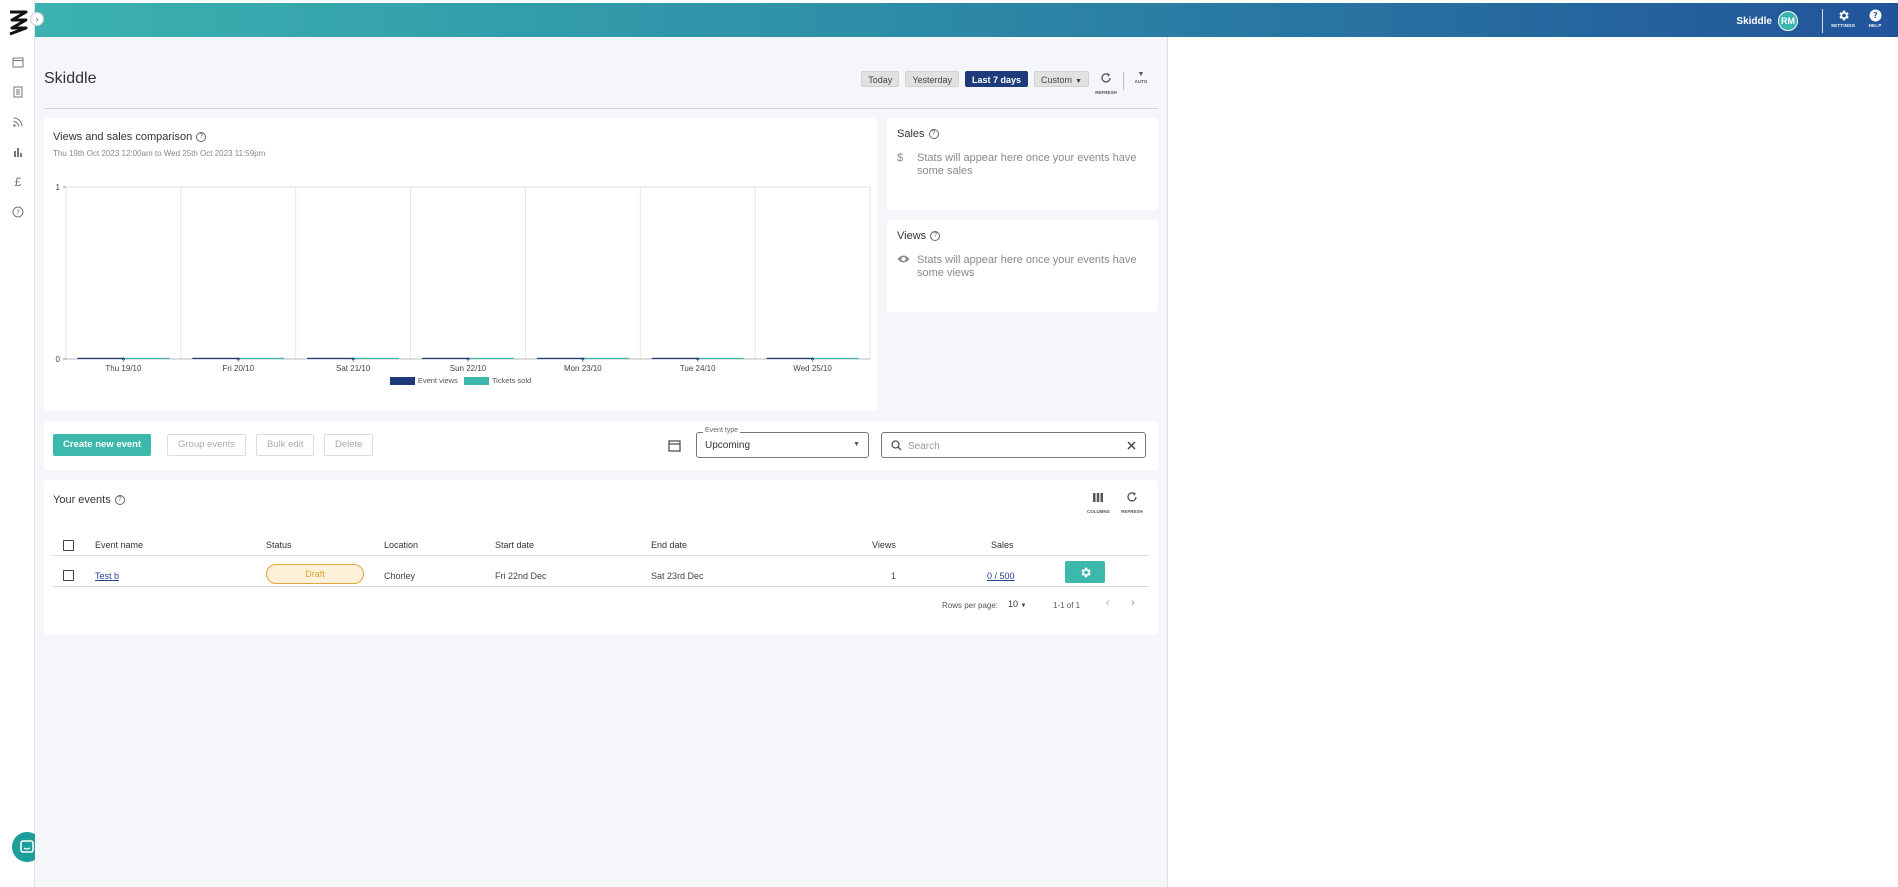 The width and height of the screenshot is (1898, 887). I want to click on gear-icon, so click(1843, 15).